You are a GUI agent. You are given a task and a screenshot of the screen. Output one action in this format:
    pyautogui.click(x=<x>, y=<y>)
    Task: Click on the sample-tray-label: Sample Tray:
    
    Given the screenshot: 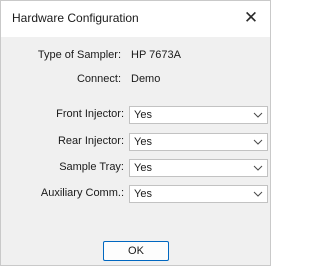 What is the action you would take?
    pyautogui.click(x=91, y=167)
    